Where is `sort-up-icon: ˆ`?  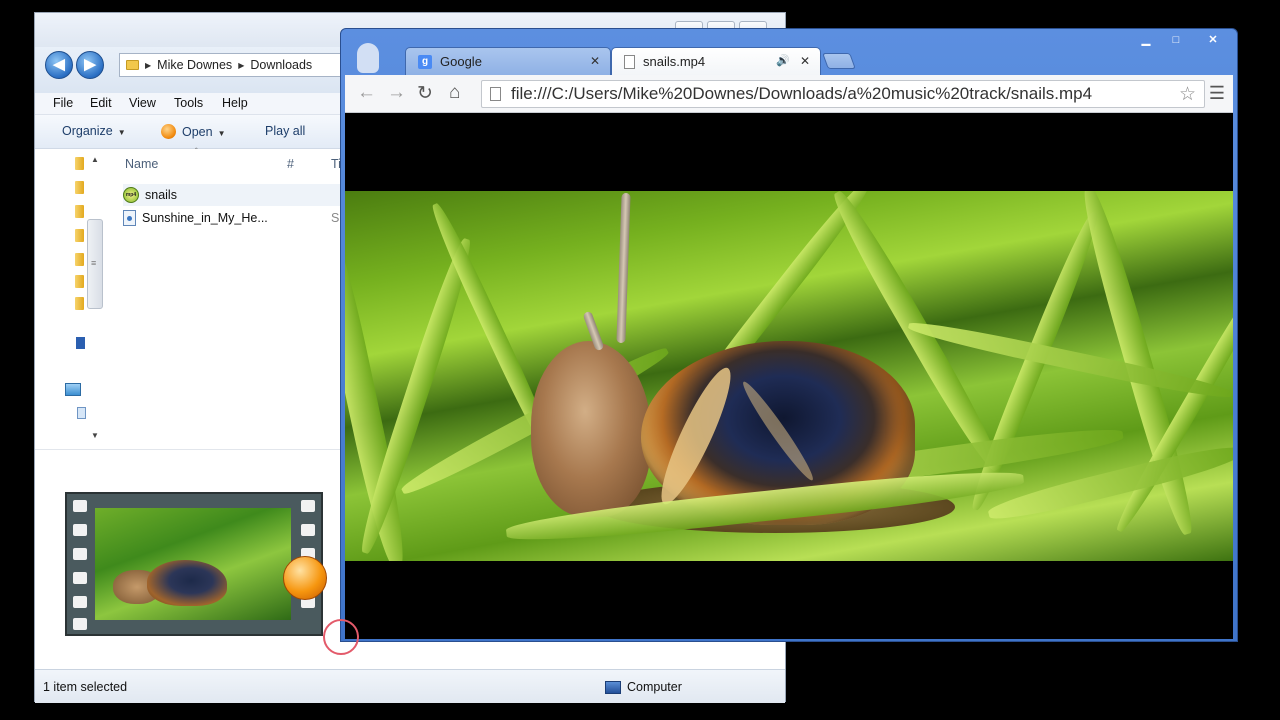 sort-up-icon: ˆ is located at coordinates (196, 151).